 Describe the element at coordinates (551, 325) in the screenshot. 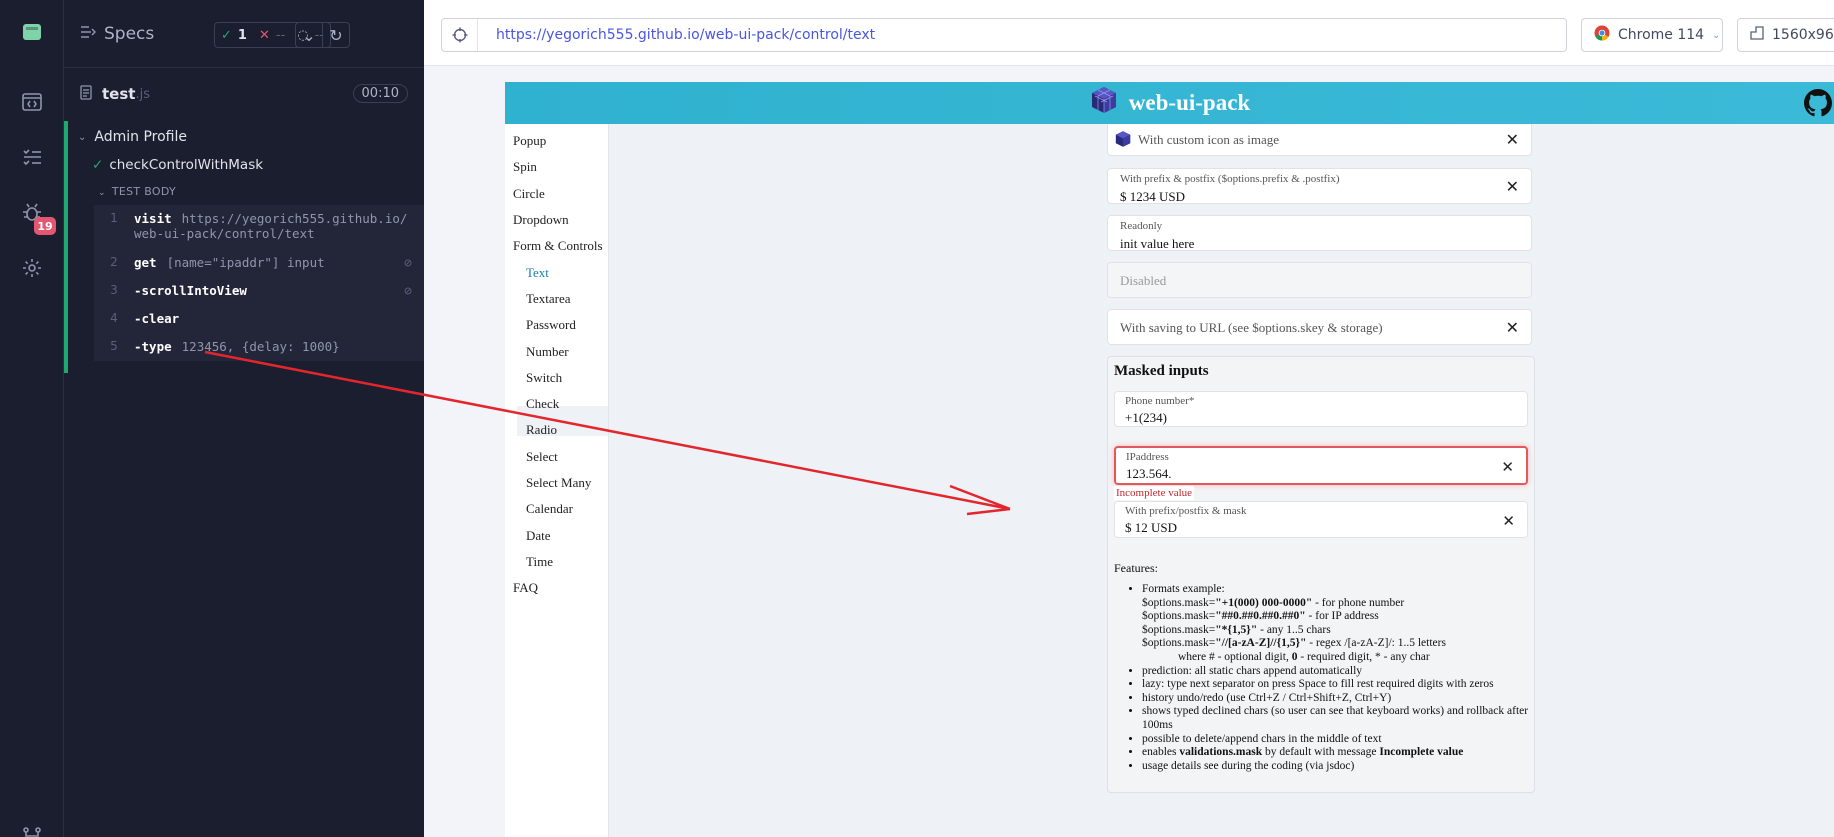

I see `sidebar-item-password: Password` at that location.